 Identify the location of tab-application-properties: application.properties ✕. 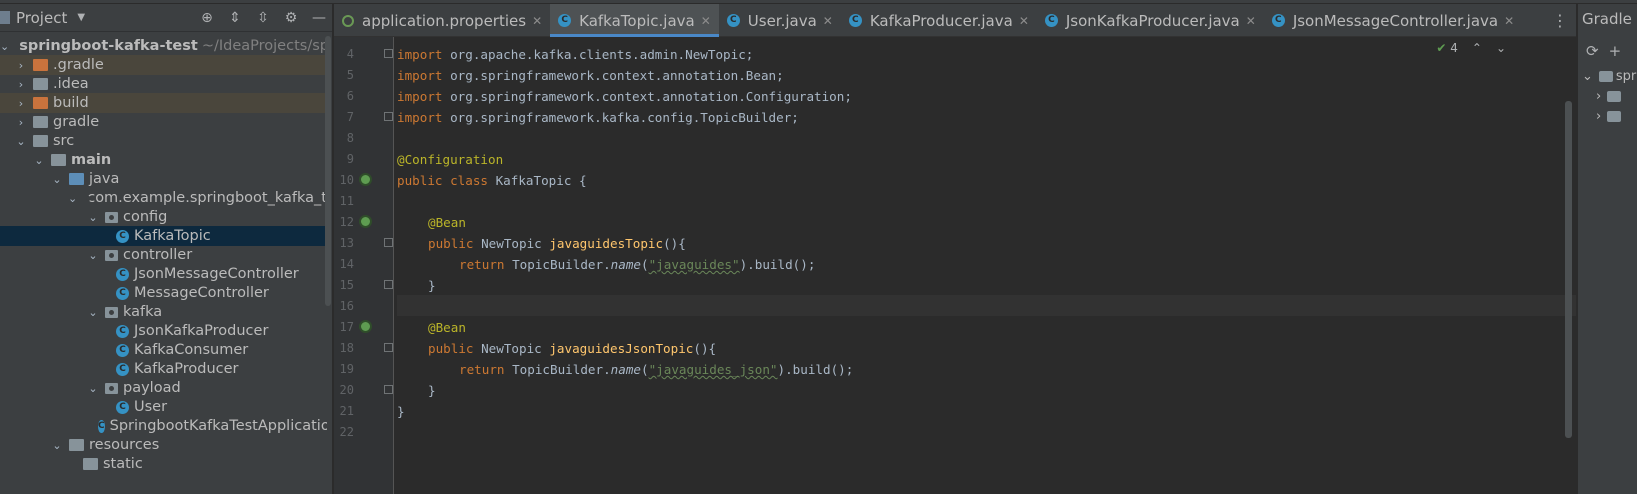
(442, 20).